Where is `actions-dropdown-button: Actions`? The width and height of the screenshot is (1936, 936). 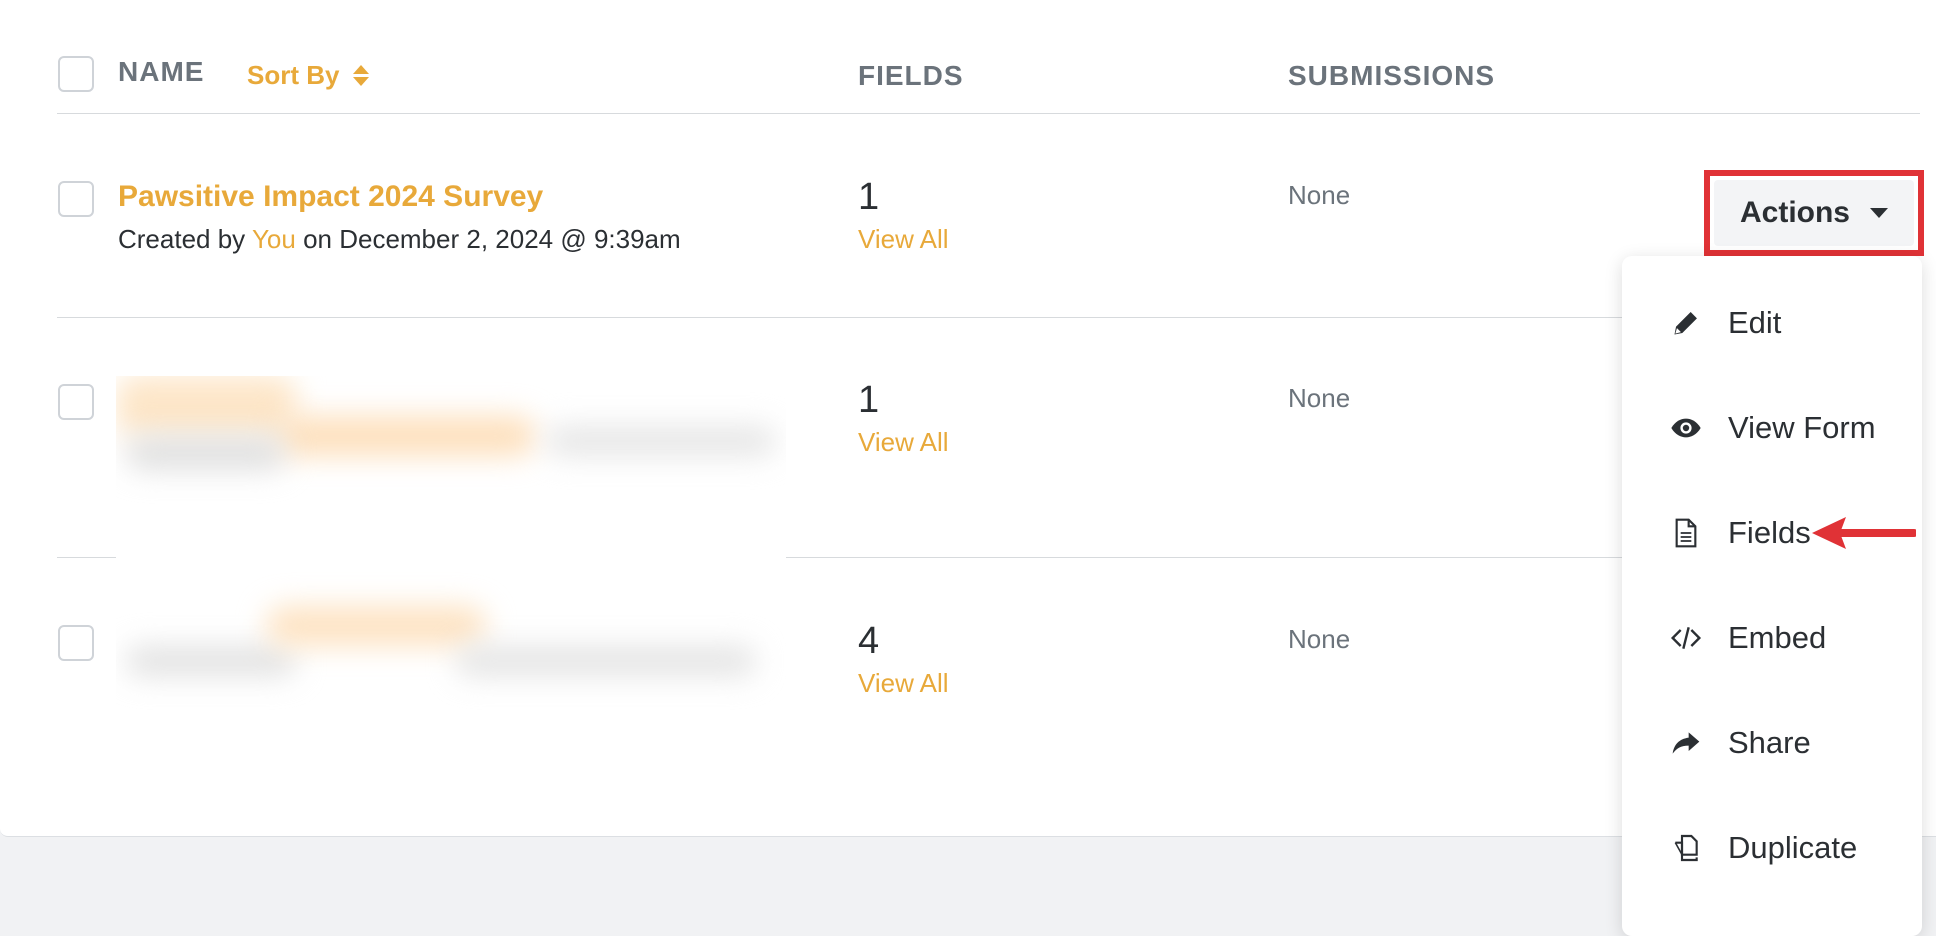
actions-dropdown-button: Actions is located at coordinates (1814, 213).